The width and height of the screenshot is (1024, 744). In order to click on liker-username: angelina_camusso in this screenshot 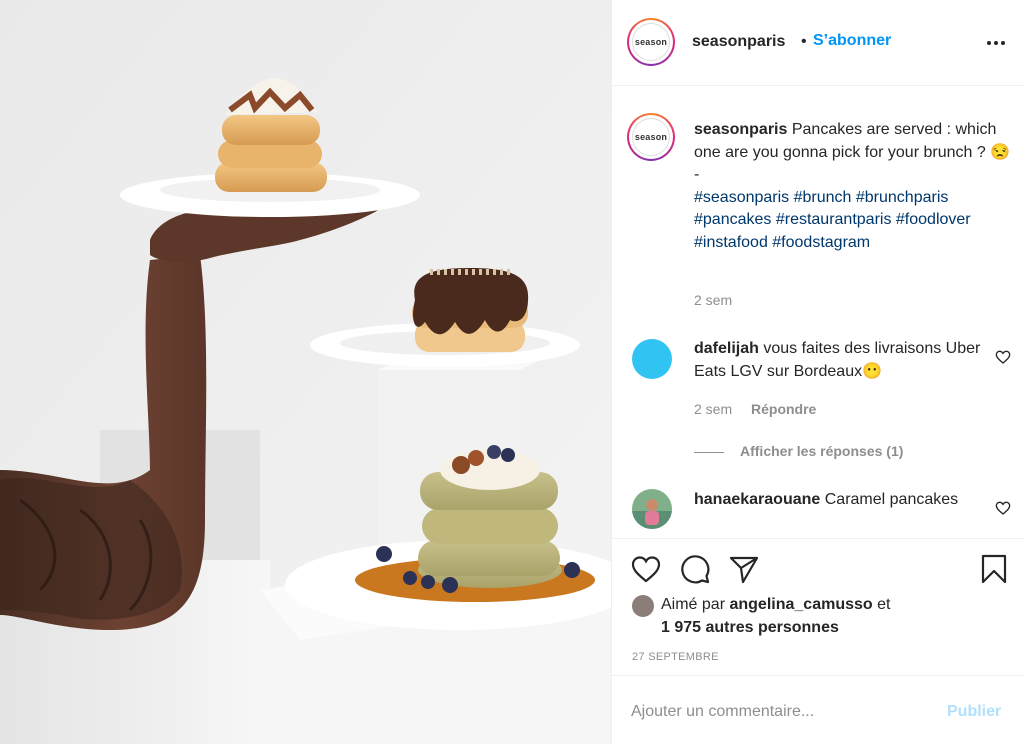, I will do `click(800, 604)`.